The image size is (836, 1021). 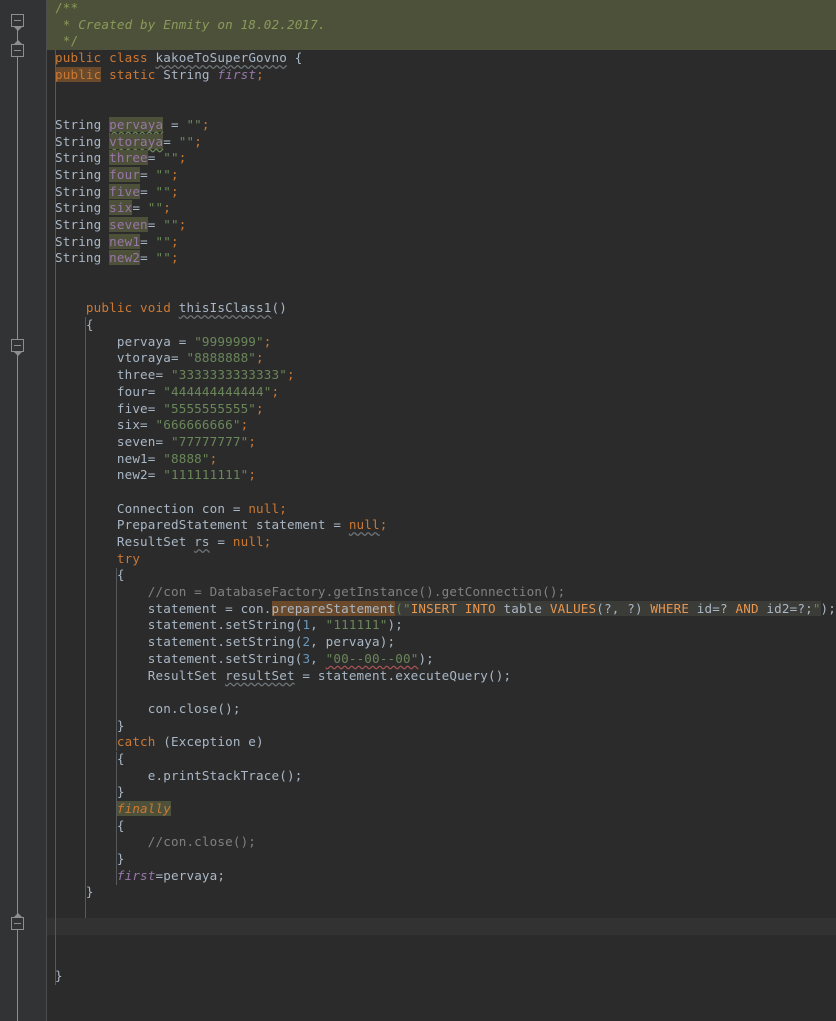 What do you see at coordinates (441, 225) in the screenshot?
I see `code-line: String seven= "";` at bounding box center [441, 225].